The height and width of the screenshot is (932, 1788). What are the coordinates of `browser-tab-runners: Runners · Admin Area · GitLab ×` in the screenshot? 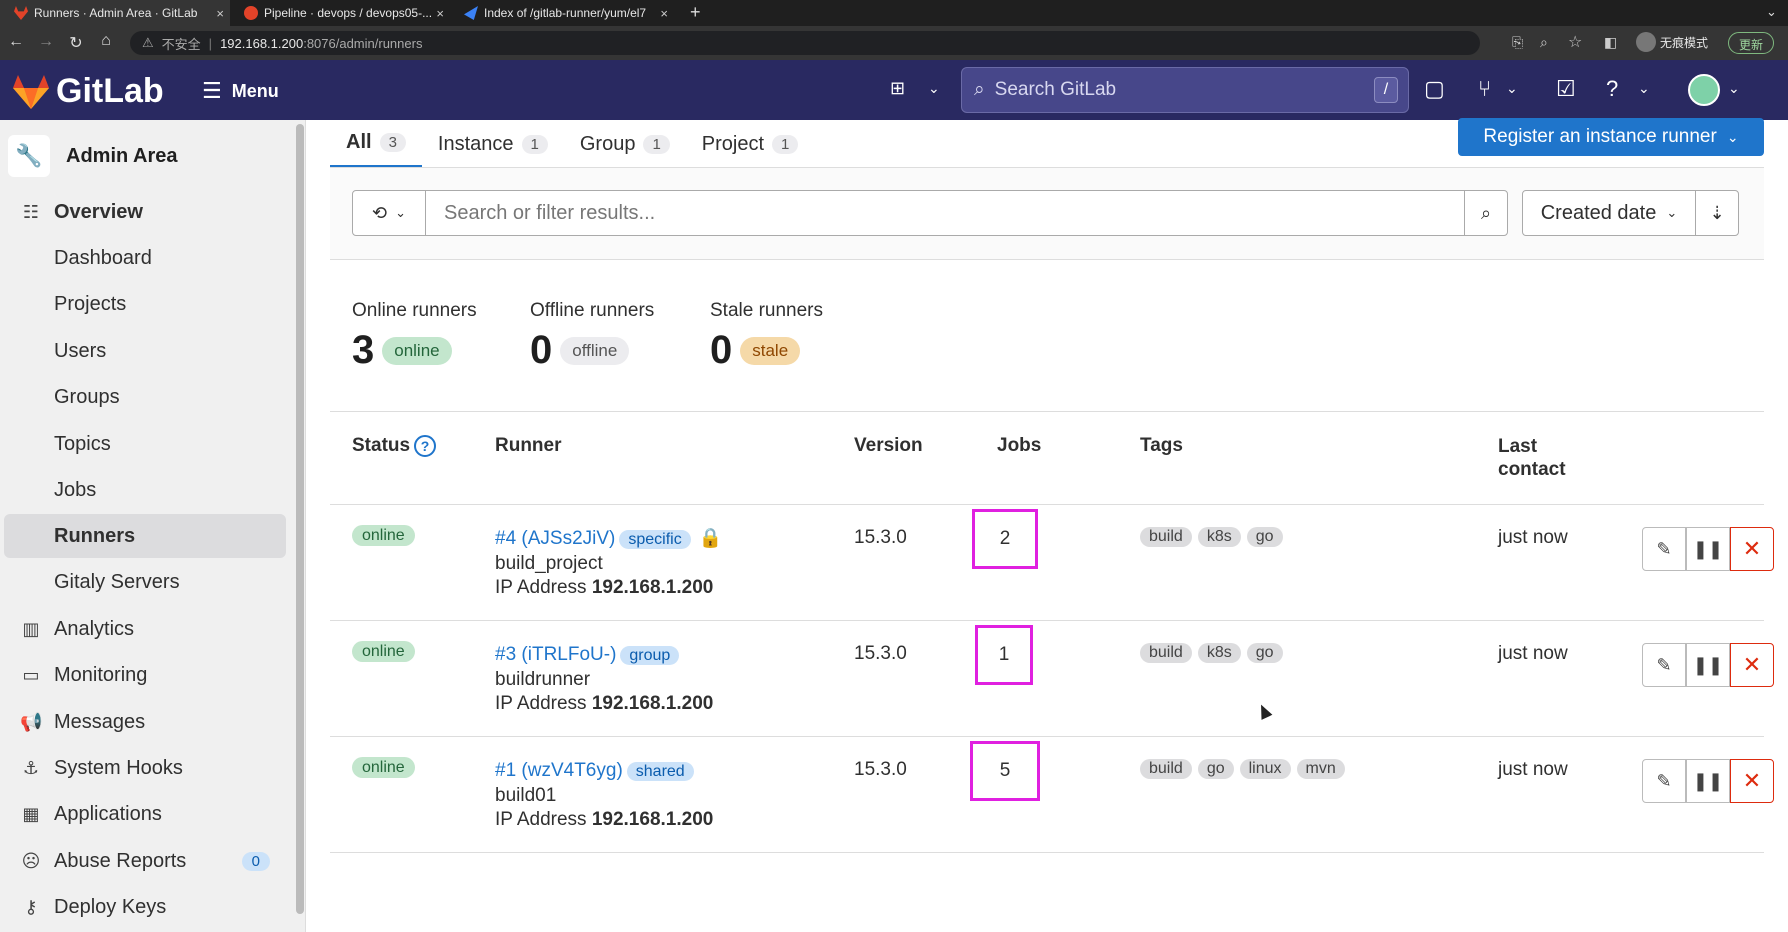 It's located at (115, 13).